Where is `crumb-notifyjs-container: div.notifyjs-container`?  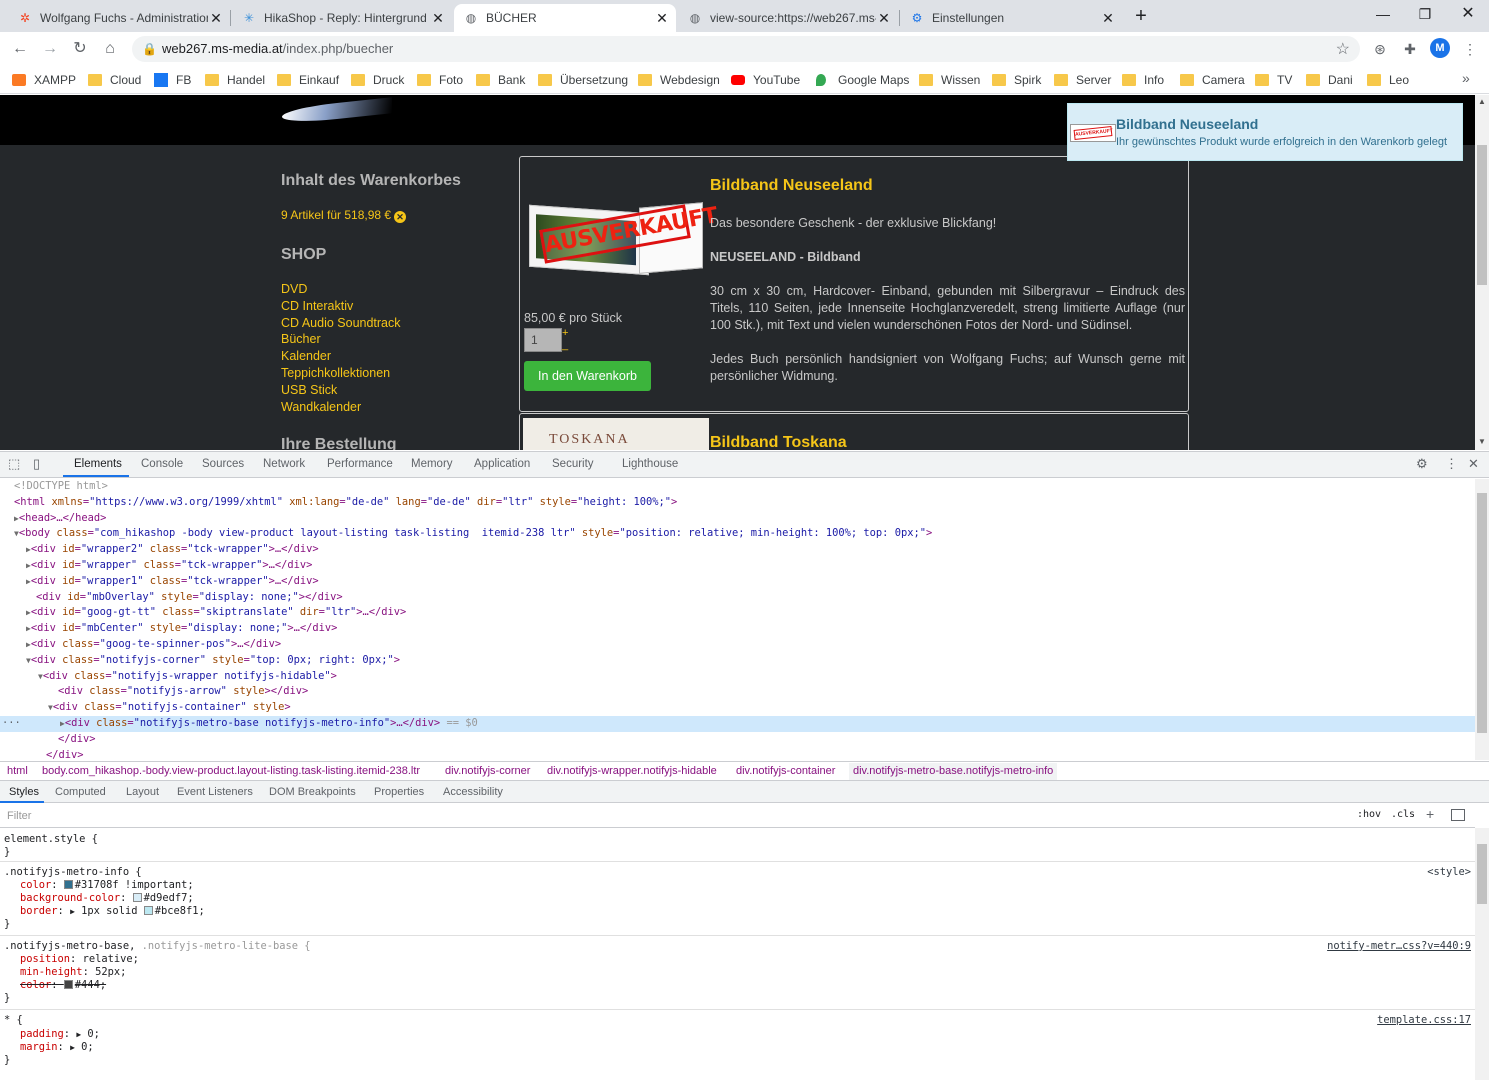 crumb-notifyjs-container: div.notifyjs-container is located at coordinates (785, 771).